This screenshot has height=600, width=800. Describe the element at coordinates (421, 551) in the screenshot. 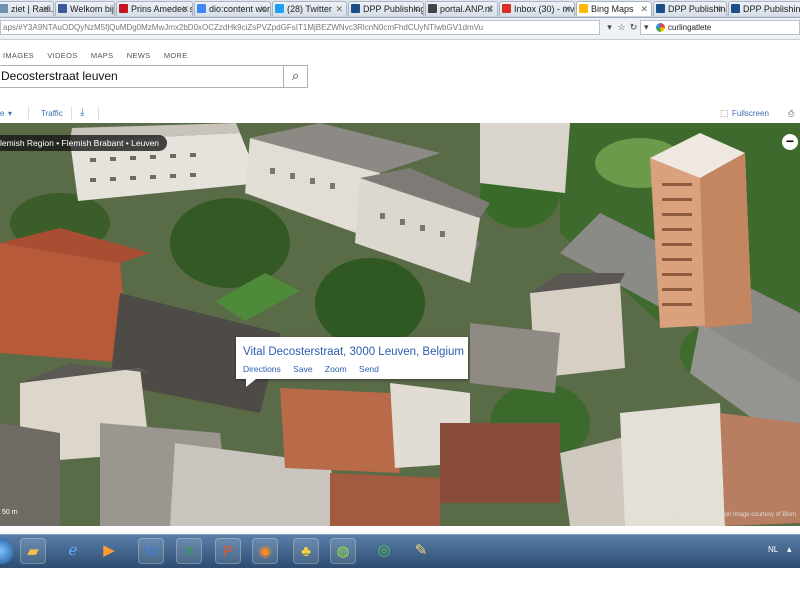

I see `paint-icon: ✎` at that location.